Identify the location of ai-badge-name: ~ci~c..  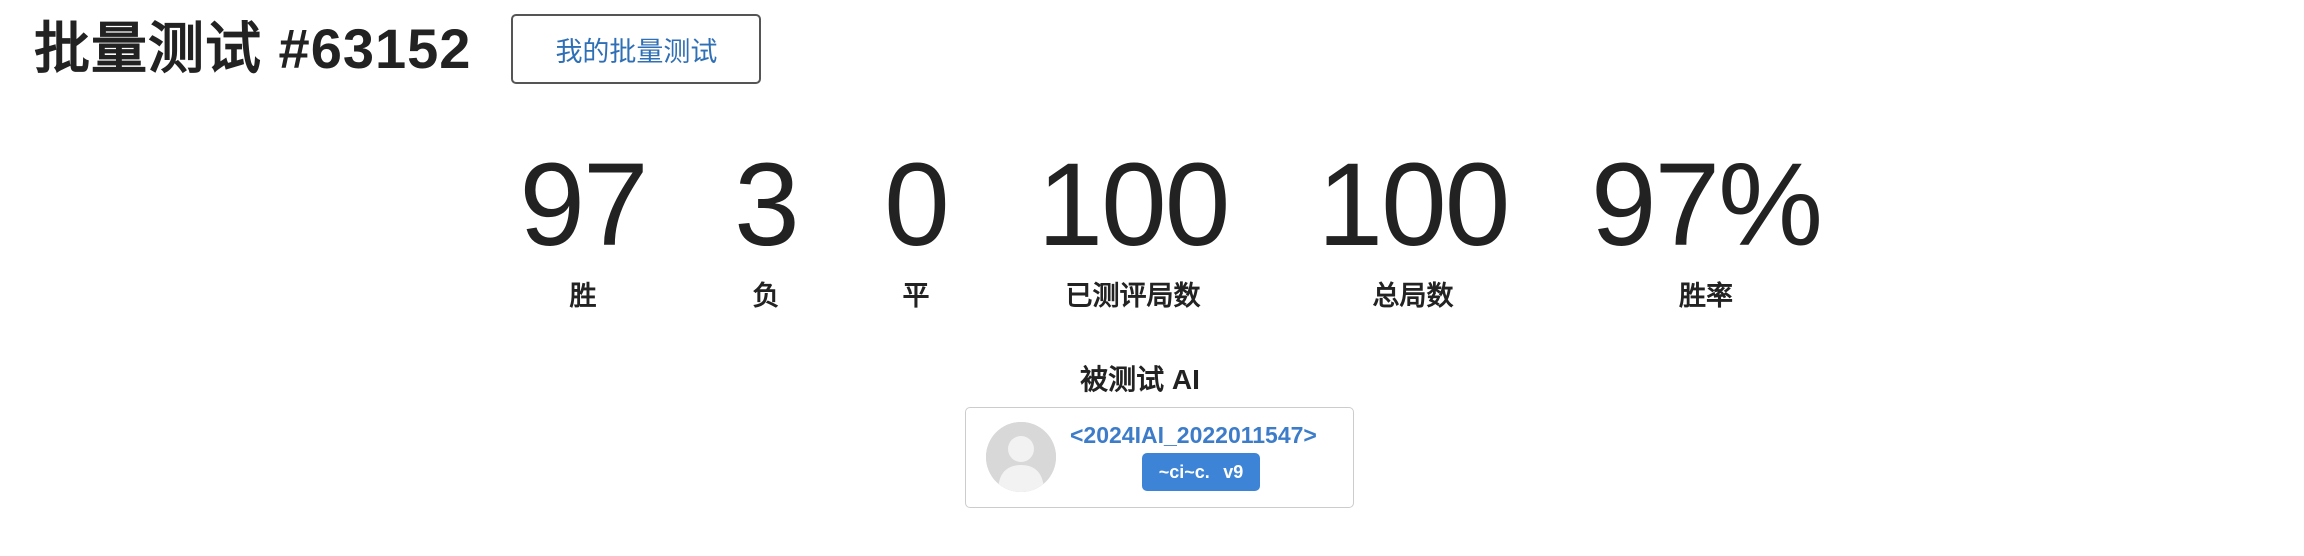
(1184, 471).